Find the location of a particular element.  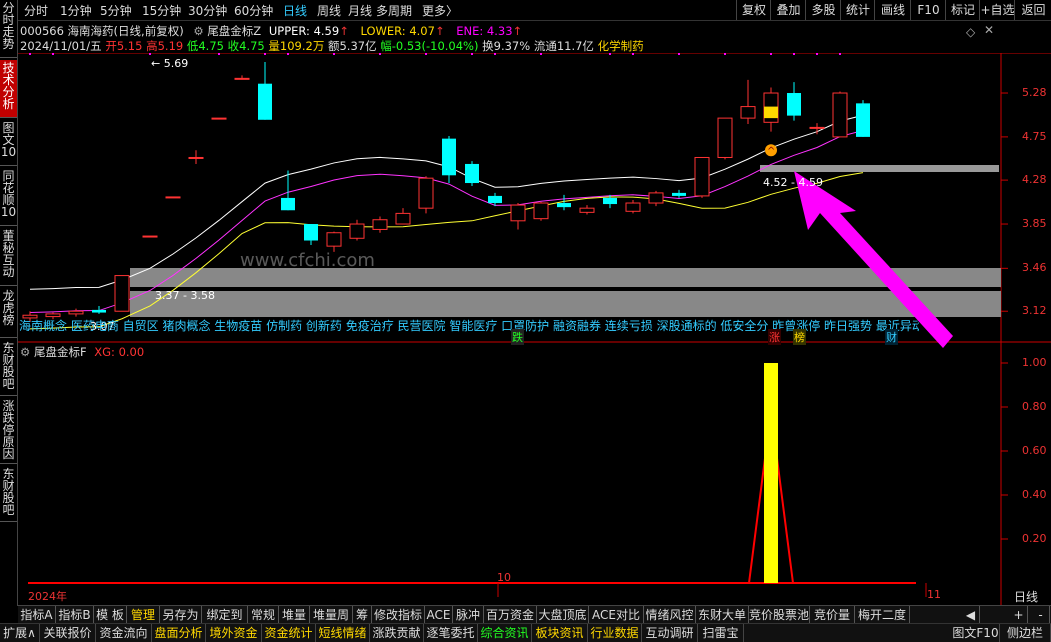

status-tab-2: 资金流向 is located at coordinates (124, 633).